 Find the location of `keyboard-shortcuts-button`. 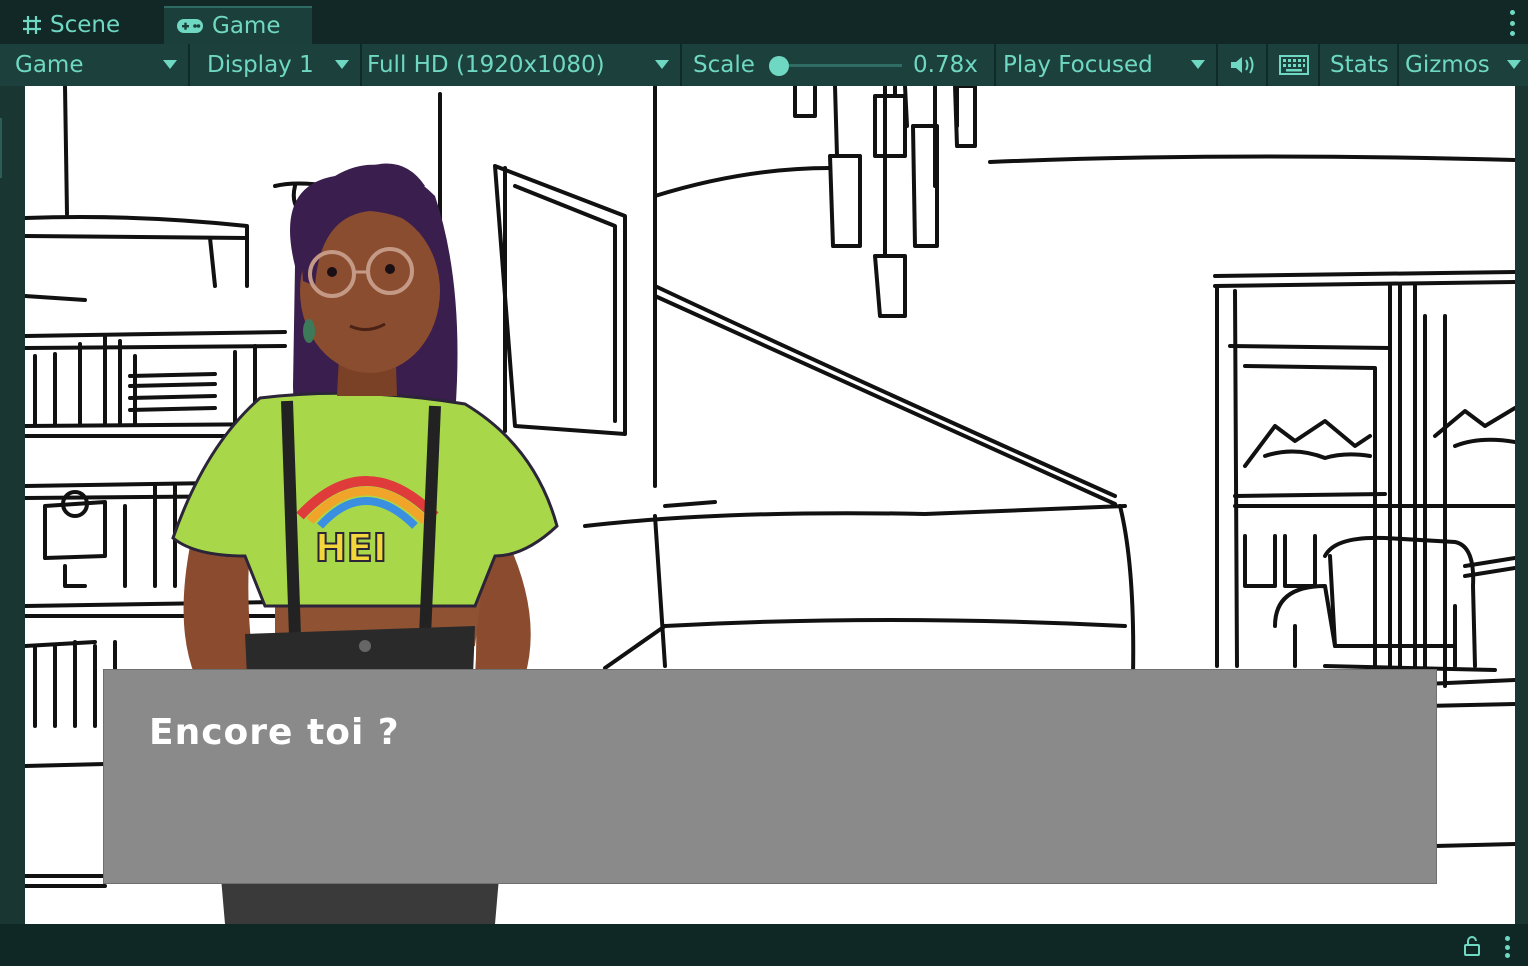

keyboard-shortcuts-button is located at coordinates (1295, 65).